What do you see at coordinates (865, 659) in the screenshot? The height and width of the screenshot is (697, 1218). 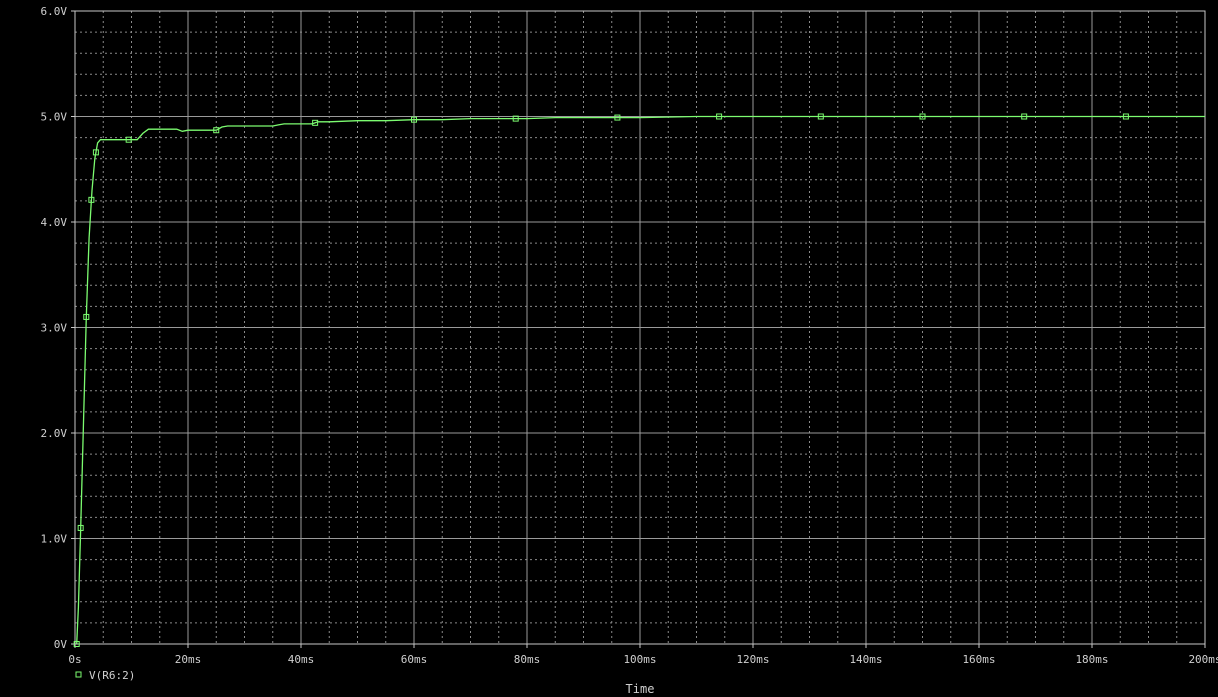 I see `x-tick-label: 140ms` at bounding box center [865, 659].